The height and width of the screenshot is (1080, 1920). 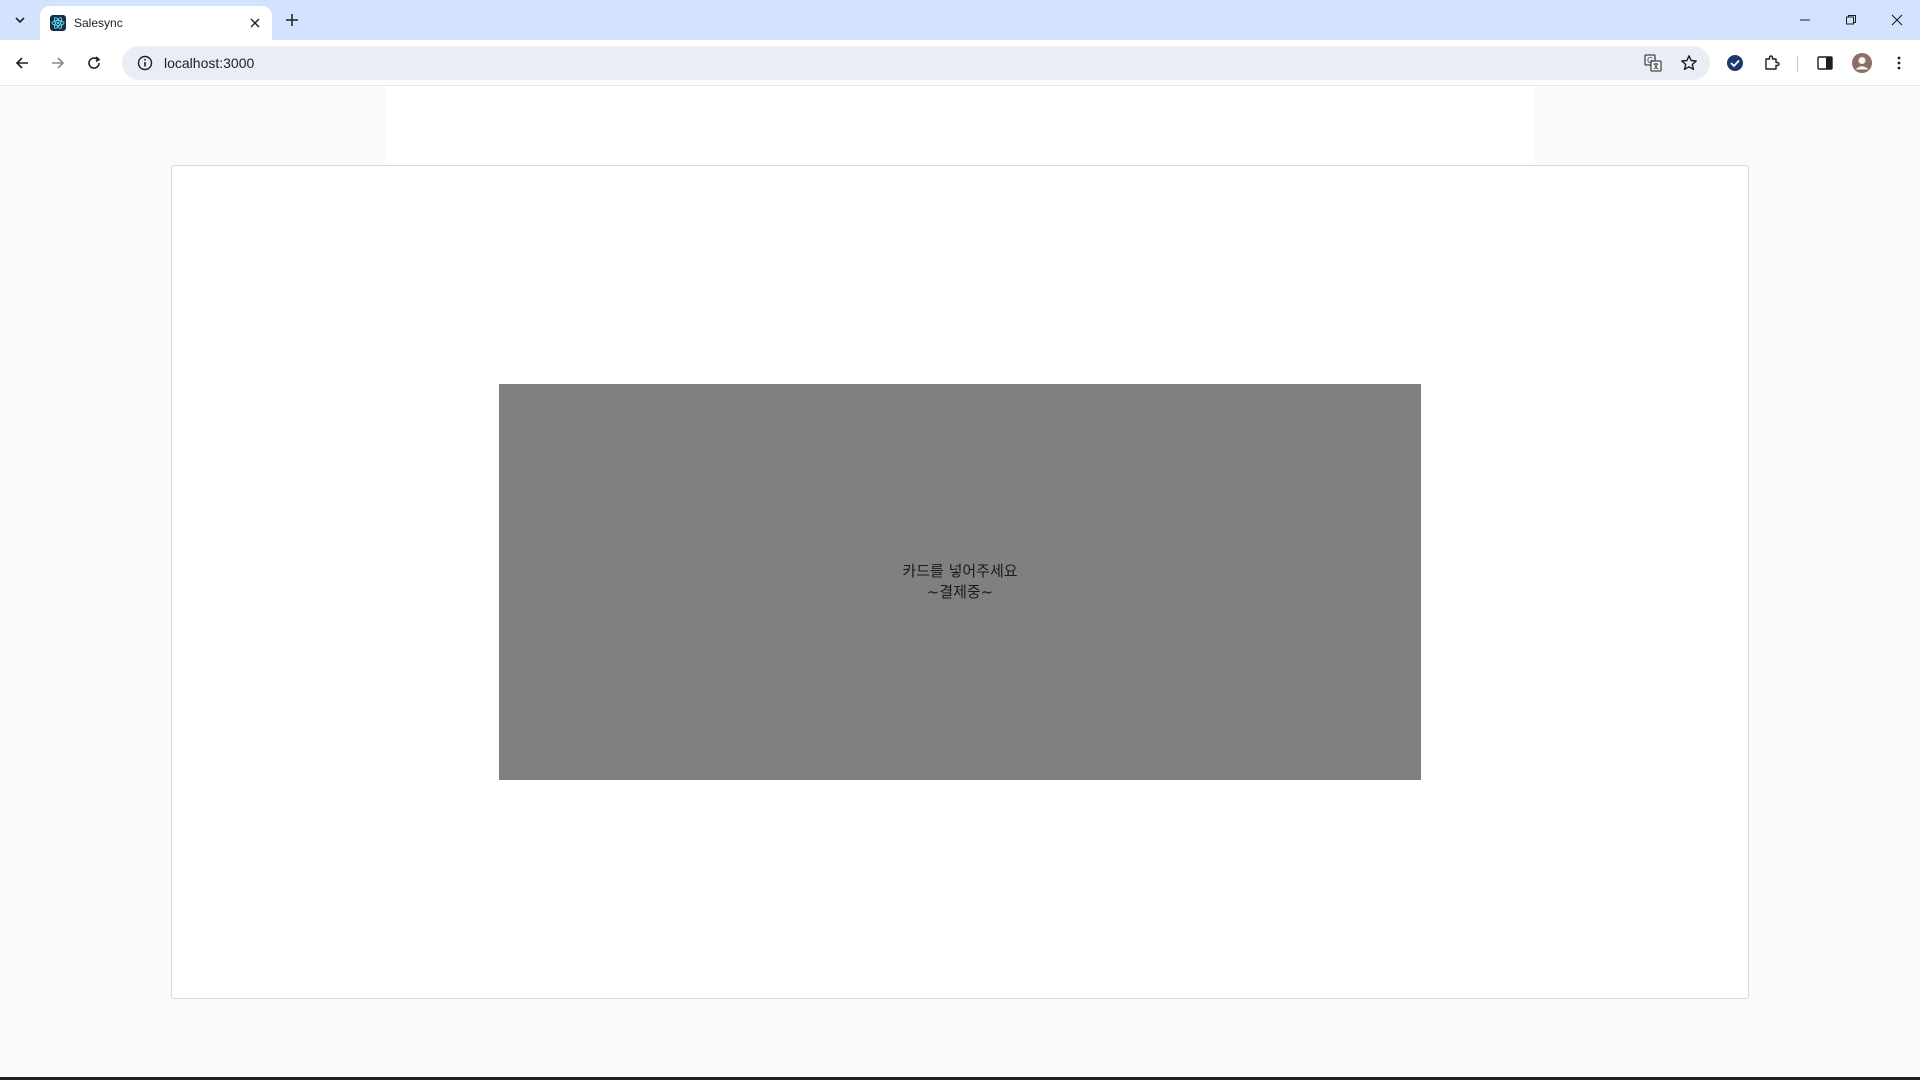 I want to click on avatar-icon, so click(x=1862, y=63).